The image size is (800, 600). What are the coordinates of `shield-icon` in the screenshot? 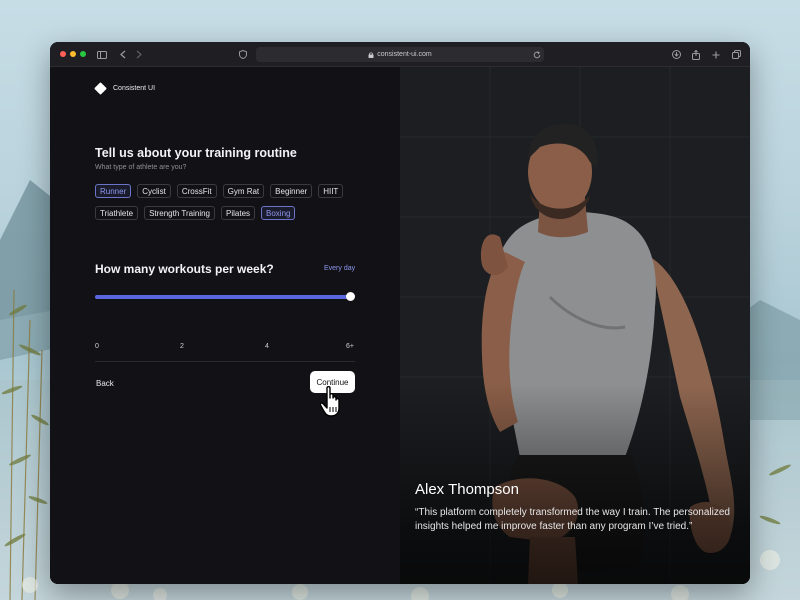 It's located at (243, 54).